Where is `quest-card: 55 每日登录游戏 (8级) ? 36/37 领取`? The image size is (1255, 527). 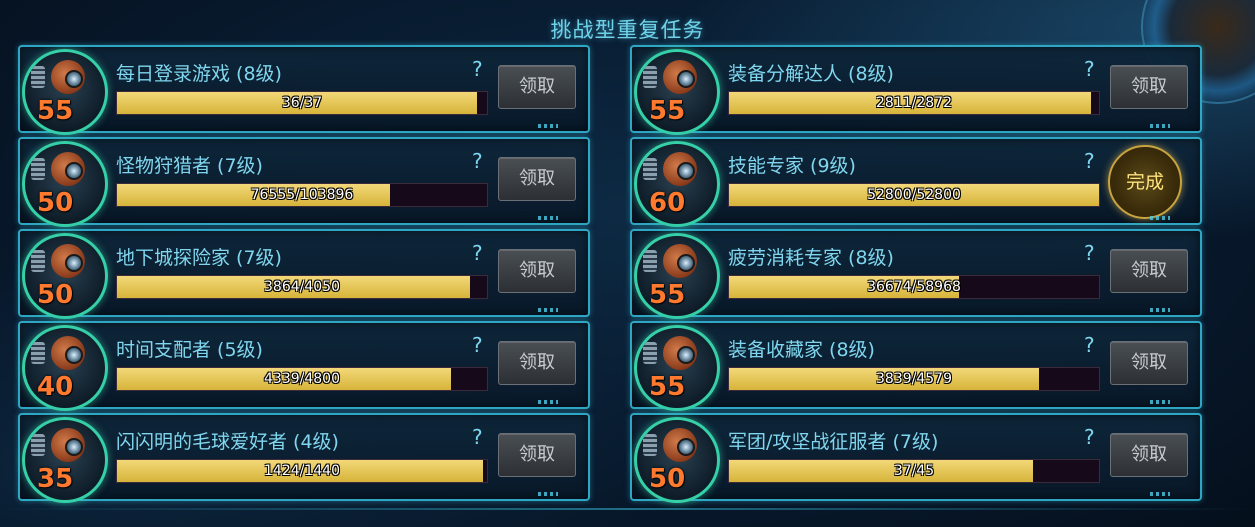 quest-card: 55 每日登录游戏 (8级) ? 36/37 领取 is located at coordinates (304, 90).